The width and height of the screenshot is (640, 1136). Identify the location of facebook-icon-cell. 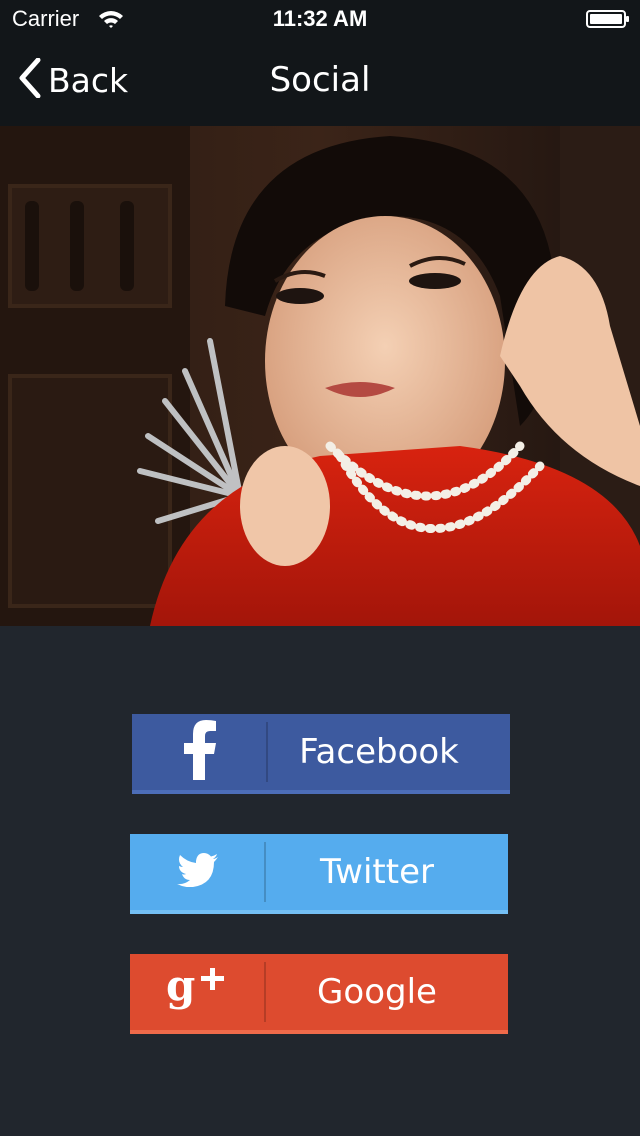
(200, 752).